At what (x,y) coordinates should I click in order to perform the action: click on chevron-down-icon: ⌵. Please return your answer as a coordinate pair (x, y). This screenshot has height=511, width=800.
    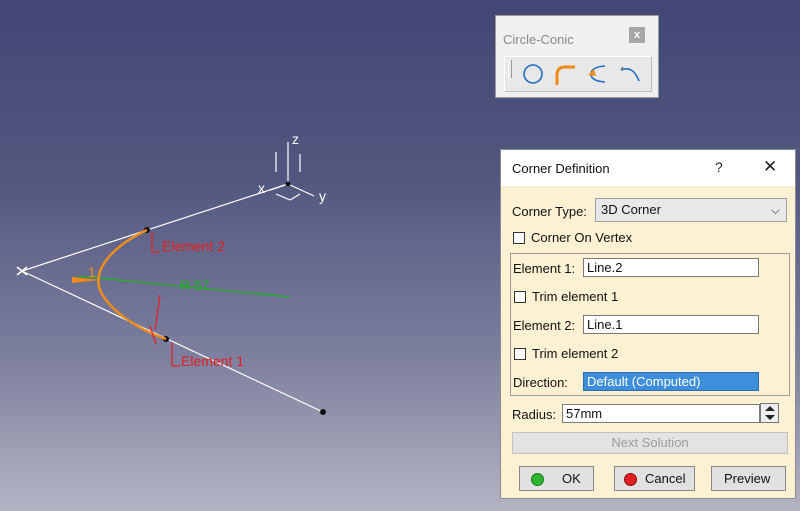
    Looking at the image, I should click on (775, 210).